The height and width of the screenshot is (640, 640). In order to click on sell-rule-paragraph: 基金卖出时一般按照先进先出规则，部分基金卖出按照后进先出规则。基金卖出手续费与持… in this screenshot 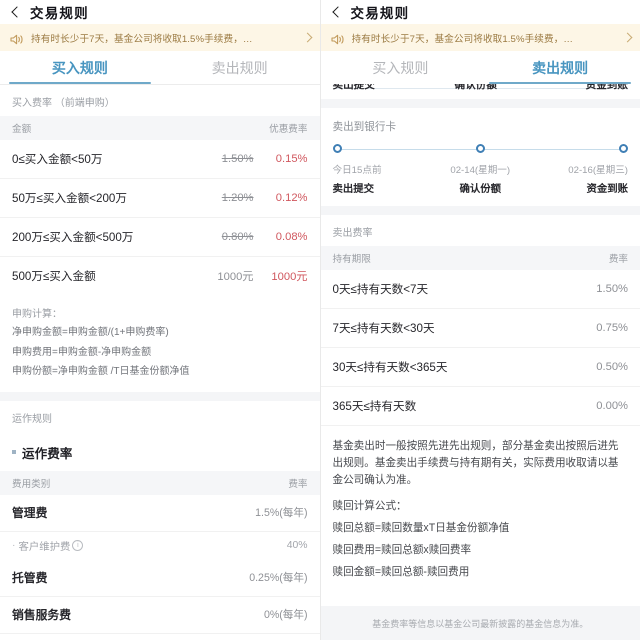, I will do `click(475, 463)`.